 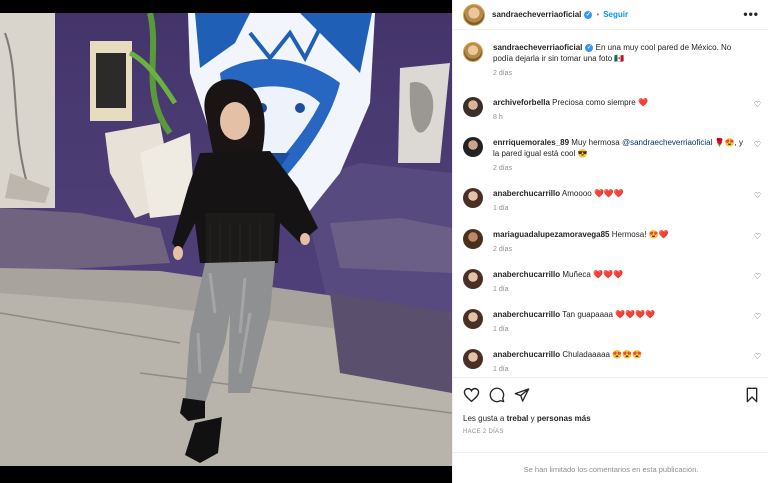 What do you see at coordinates (521, 102) in the screenshot?
I see `comment-username: archiveforbella` at bounding box center [521, 102].